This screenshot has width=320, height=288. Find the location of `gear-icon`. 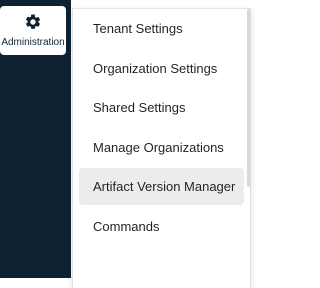

gear-icon is located at coordinates (33, 21).